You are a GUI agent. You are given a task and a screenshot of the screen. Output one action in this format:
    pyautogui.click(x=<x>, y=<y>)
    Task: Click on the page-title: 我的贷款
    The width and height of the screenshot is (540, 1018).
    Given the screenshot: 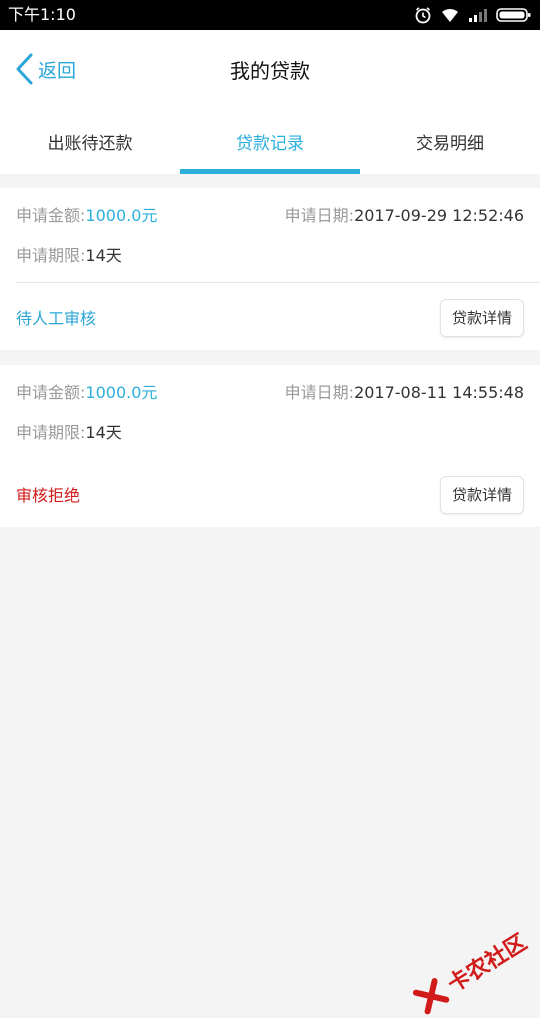 What is the action you would take?
    pyautogui.click(x=270, y=71)
    